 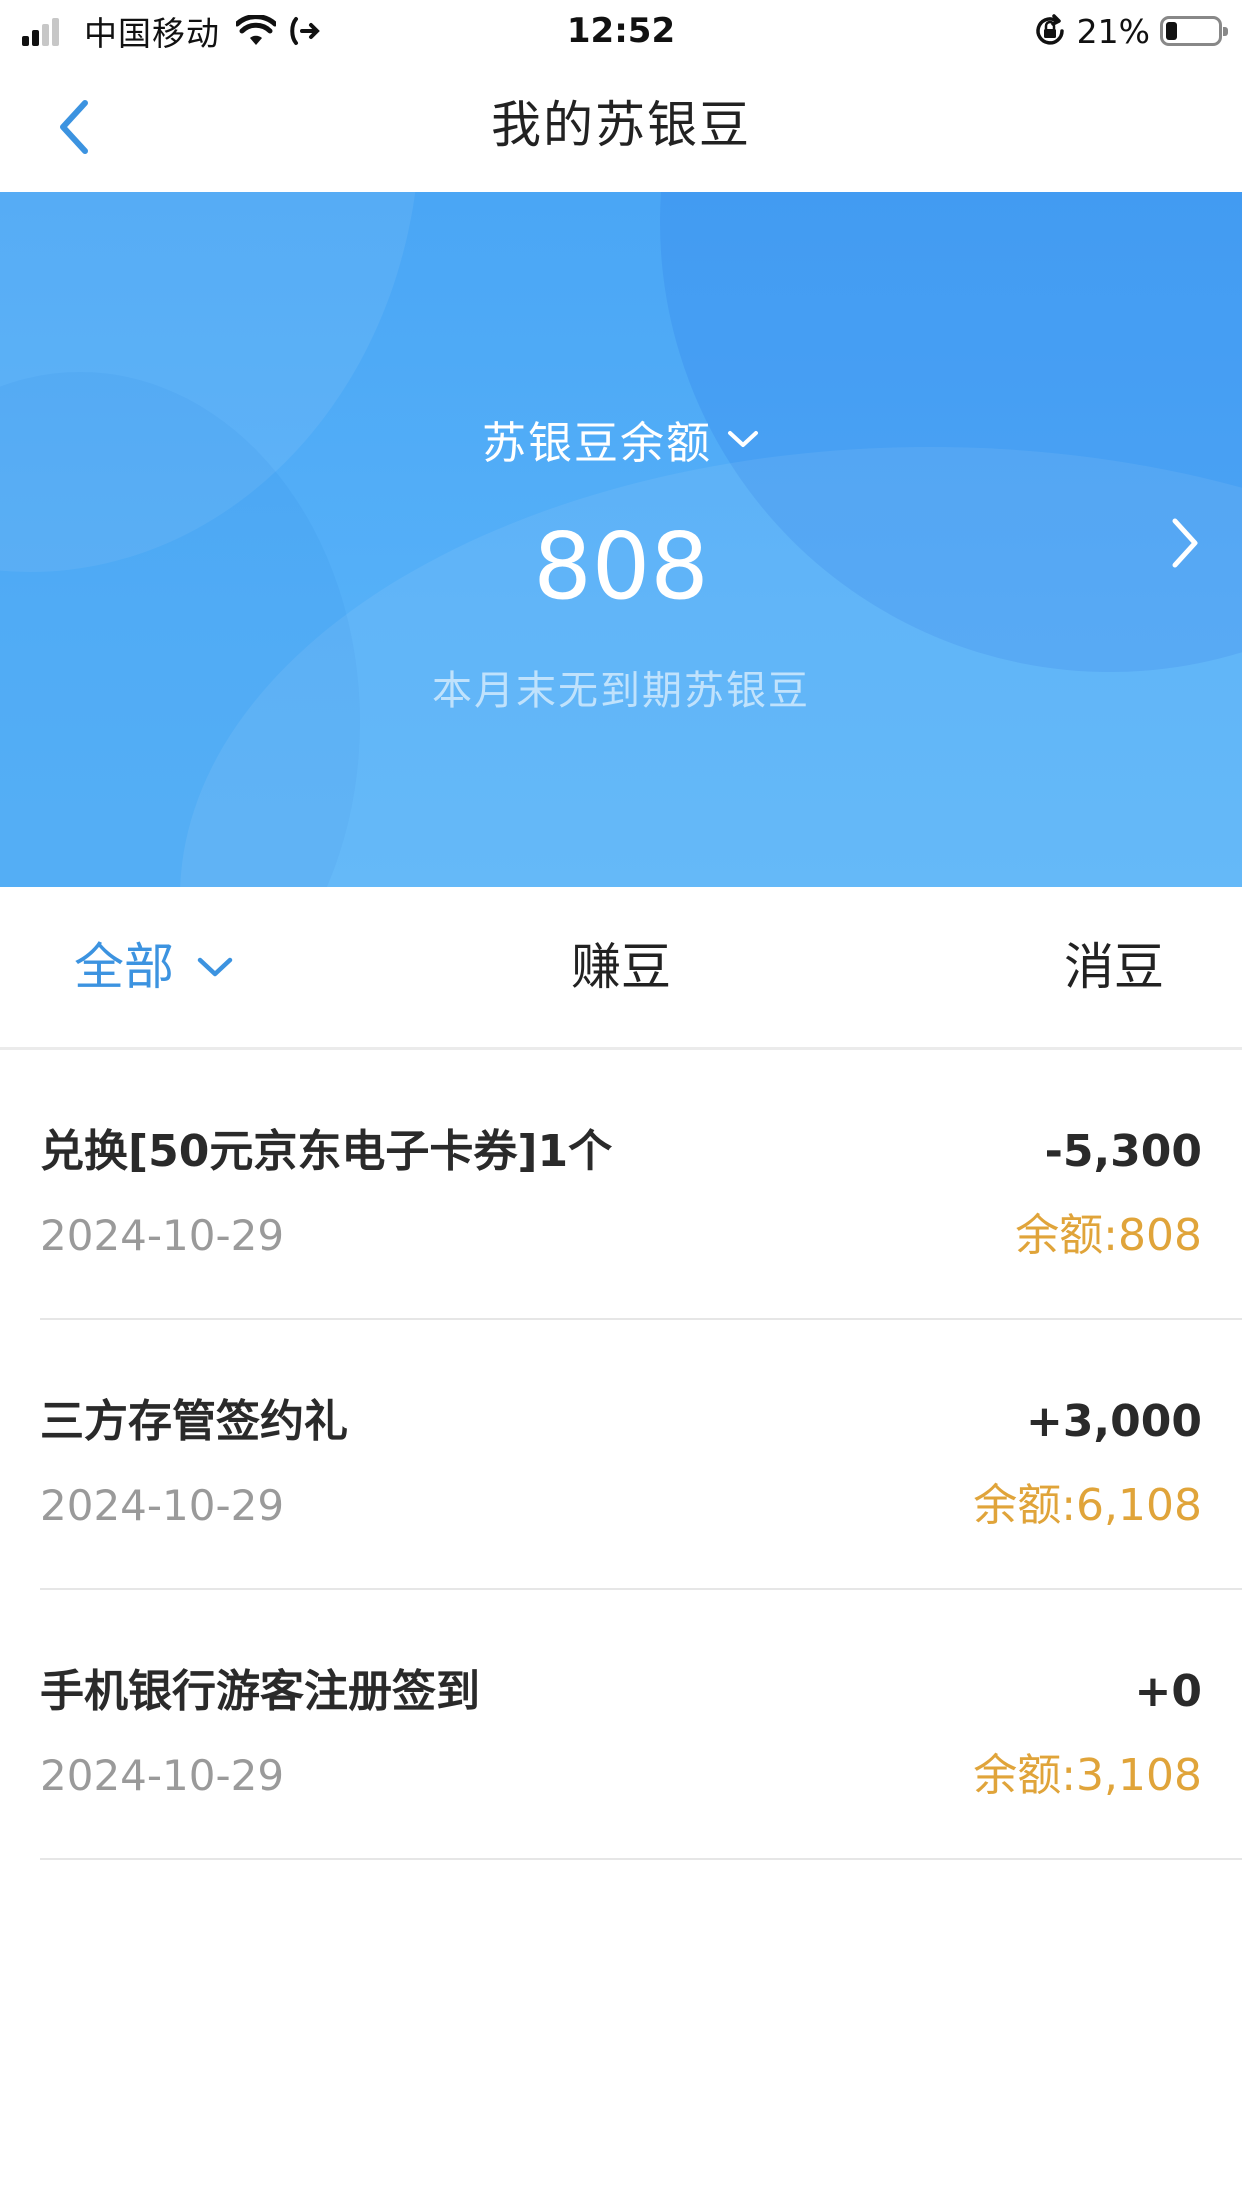 I want to click on transaction-balance: 余额:6,108, so click(x=1087, y=1505).